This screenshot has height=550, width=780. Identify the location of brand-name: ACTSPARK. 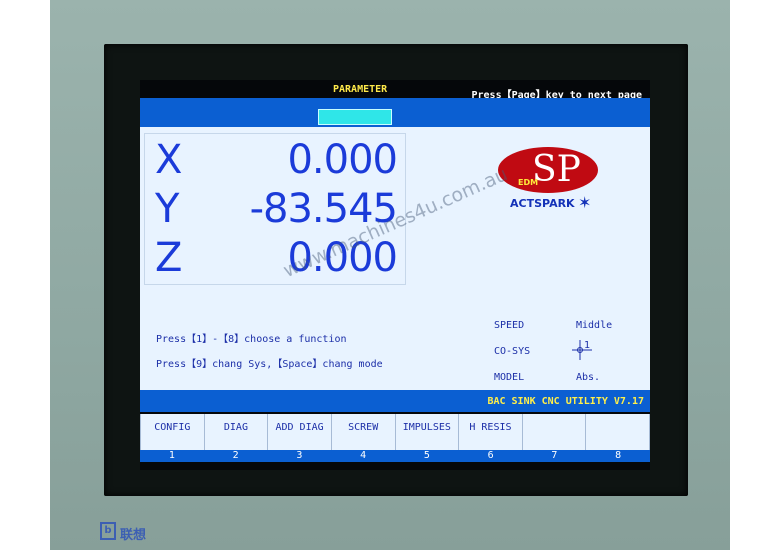
(542, 203).